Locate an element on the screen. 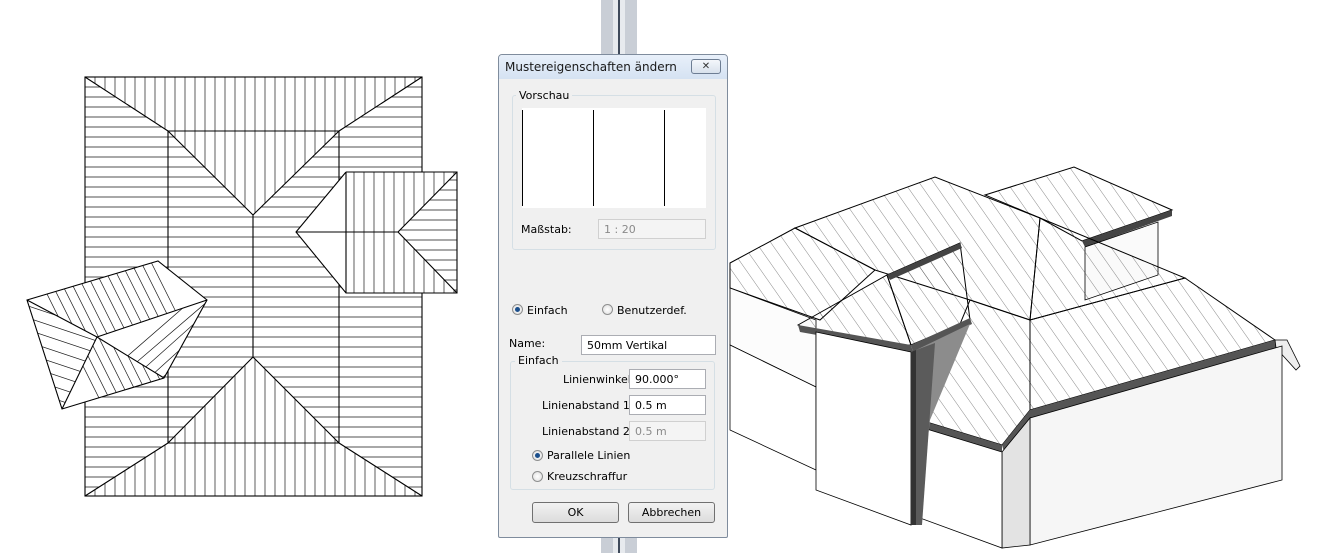 The image size is (1321, 553). line-spacing1-label: Linienabstand 1: is located at coordinates (588, 405).